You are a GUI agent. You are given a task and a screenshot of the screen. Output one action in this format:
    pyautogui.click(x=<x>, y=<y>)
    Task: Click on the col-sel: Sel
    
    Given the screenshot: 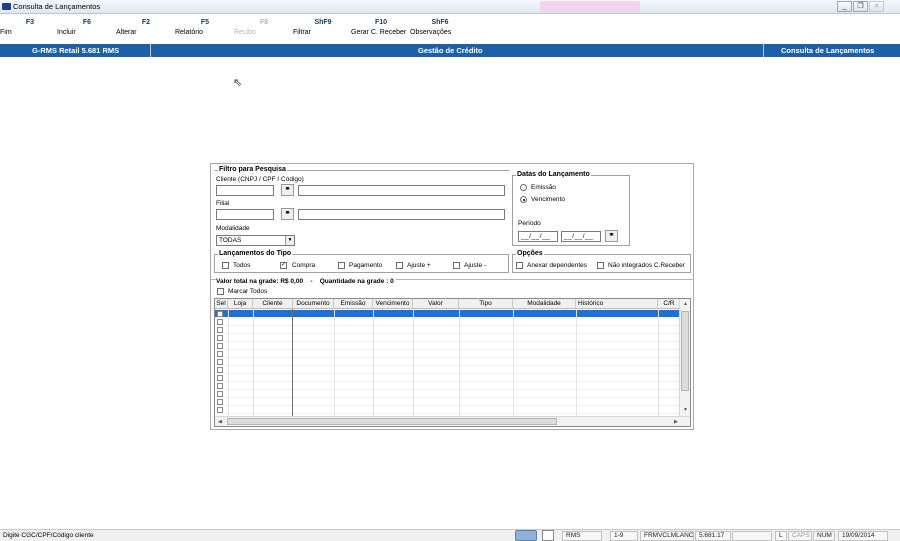 What is the action you would take?
    pyautogui.click(x=221, y=304)
    